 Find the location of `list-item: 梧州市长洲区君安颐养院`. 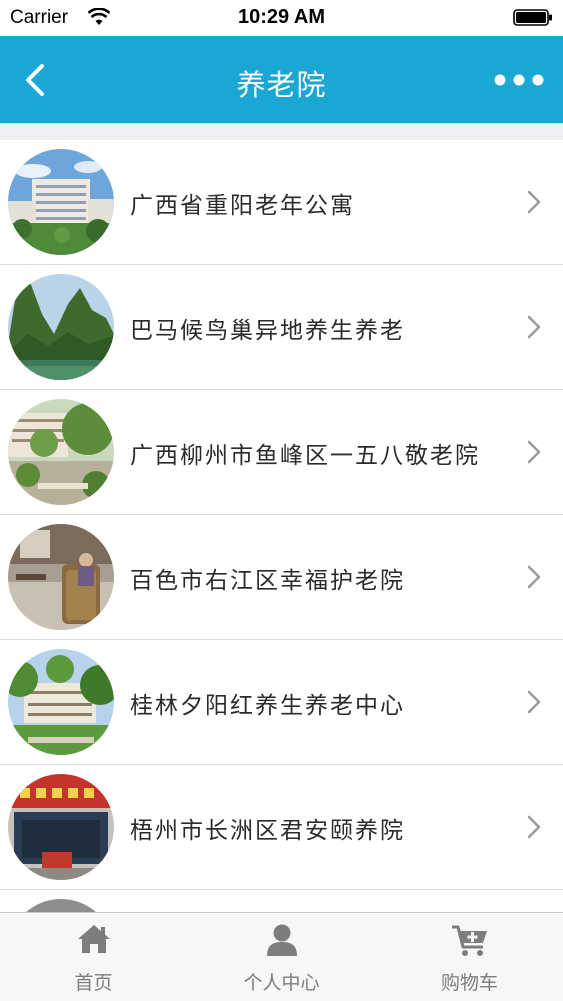

list-item: 梧州市长洲区君安颐养院 is located at coordinates (281, 827).